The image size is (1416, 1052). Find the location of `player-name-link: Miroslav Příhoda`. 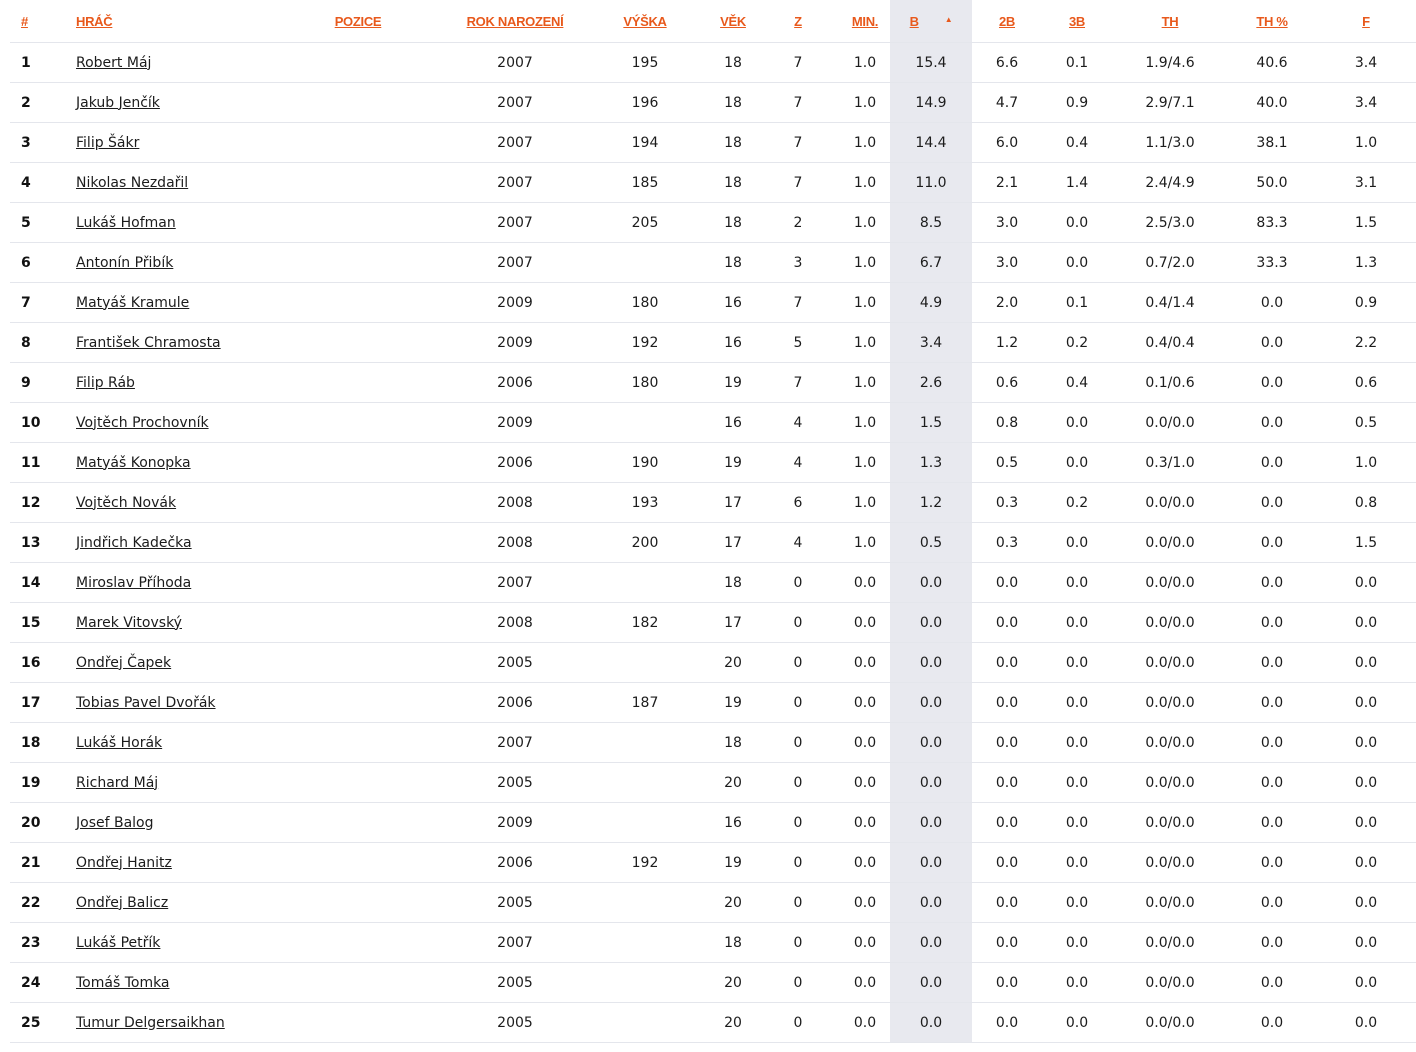

player-name-link: Miroslav Příhoda is located at coordinates (133, 583).